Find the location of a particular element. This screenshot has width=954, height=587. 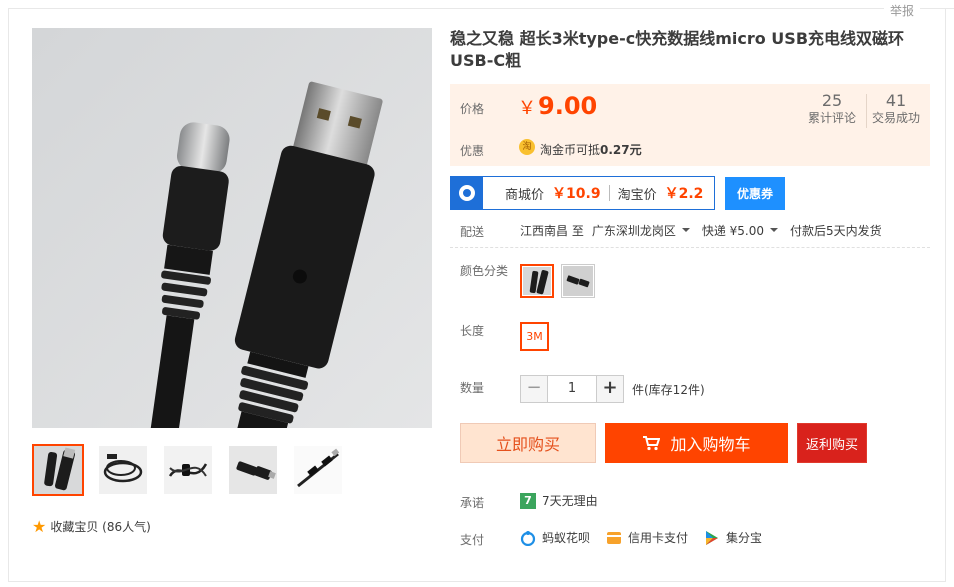

reviews-count: 25 is located at coordinates (832, 100).